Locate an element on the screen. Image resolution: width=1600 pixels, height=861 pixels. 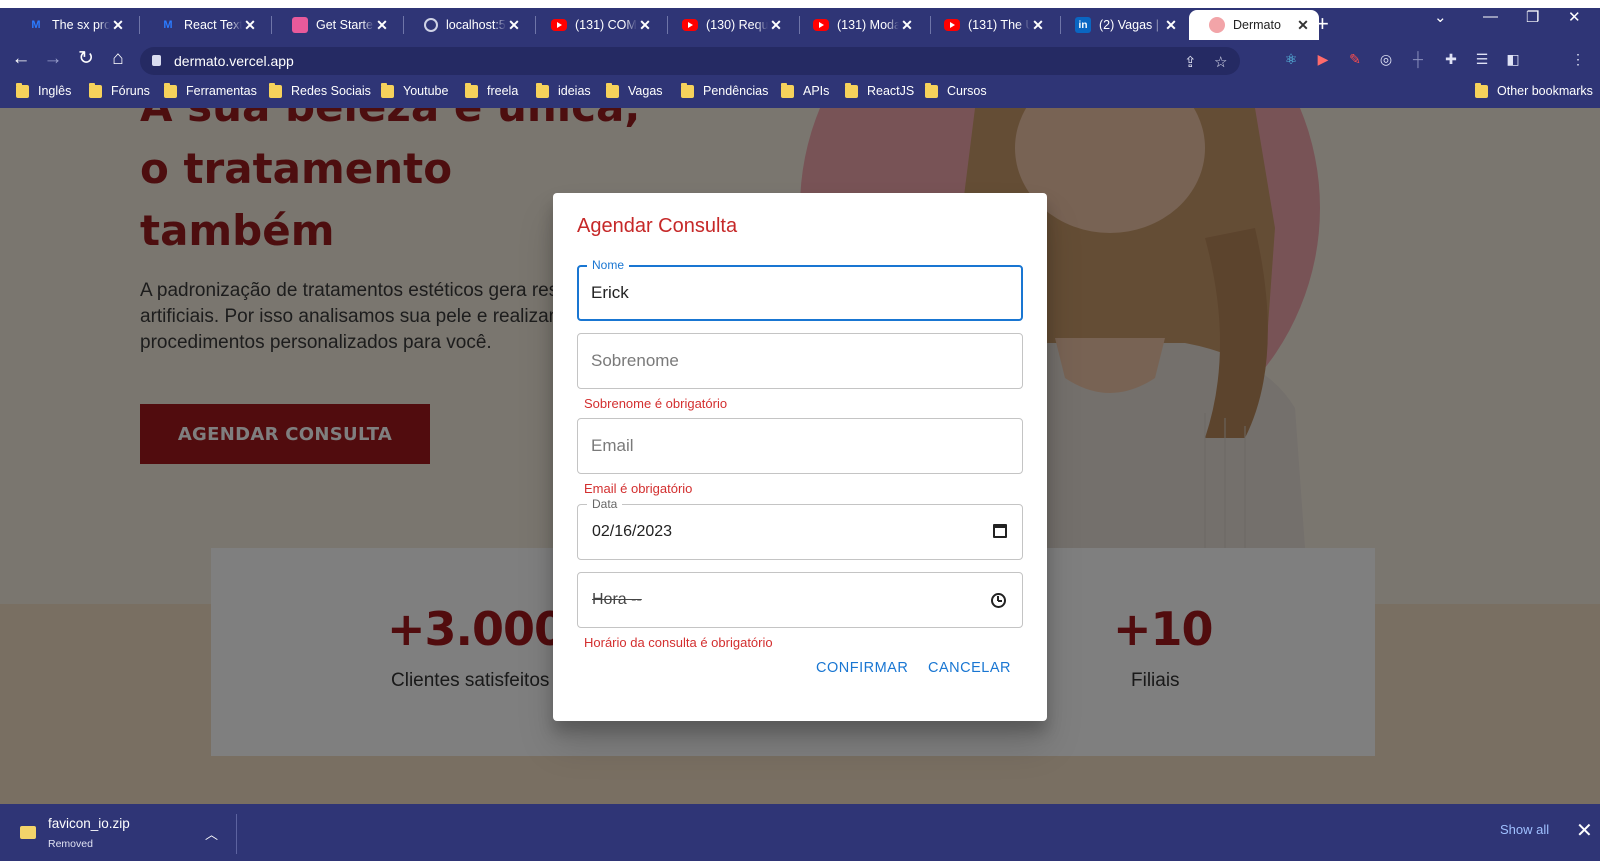
bookmark-folder: Ferramentas is located at coordinates (210, 90).